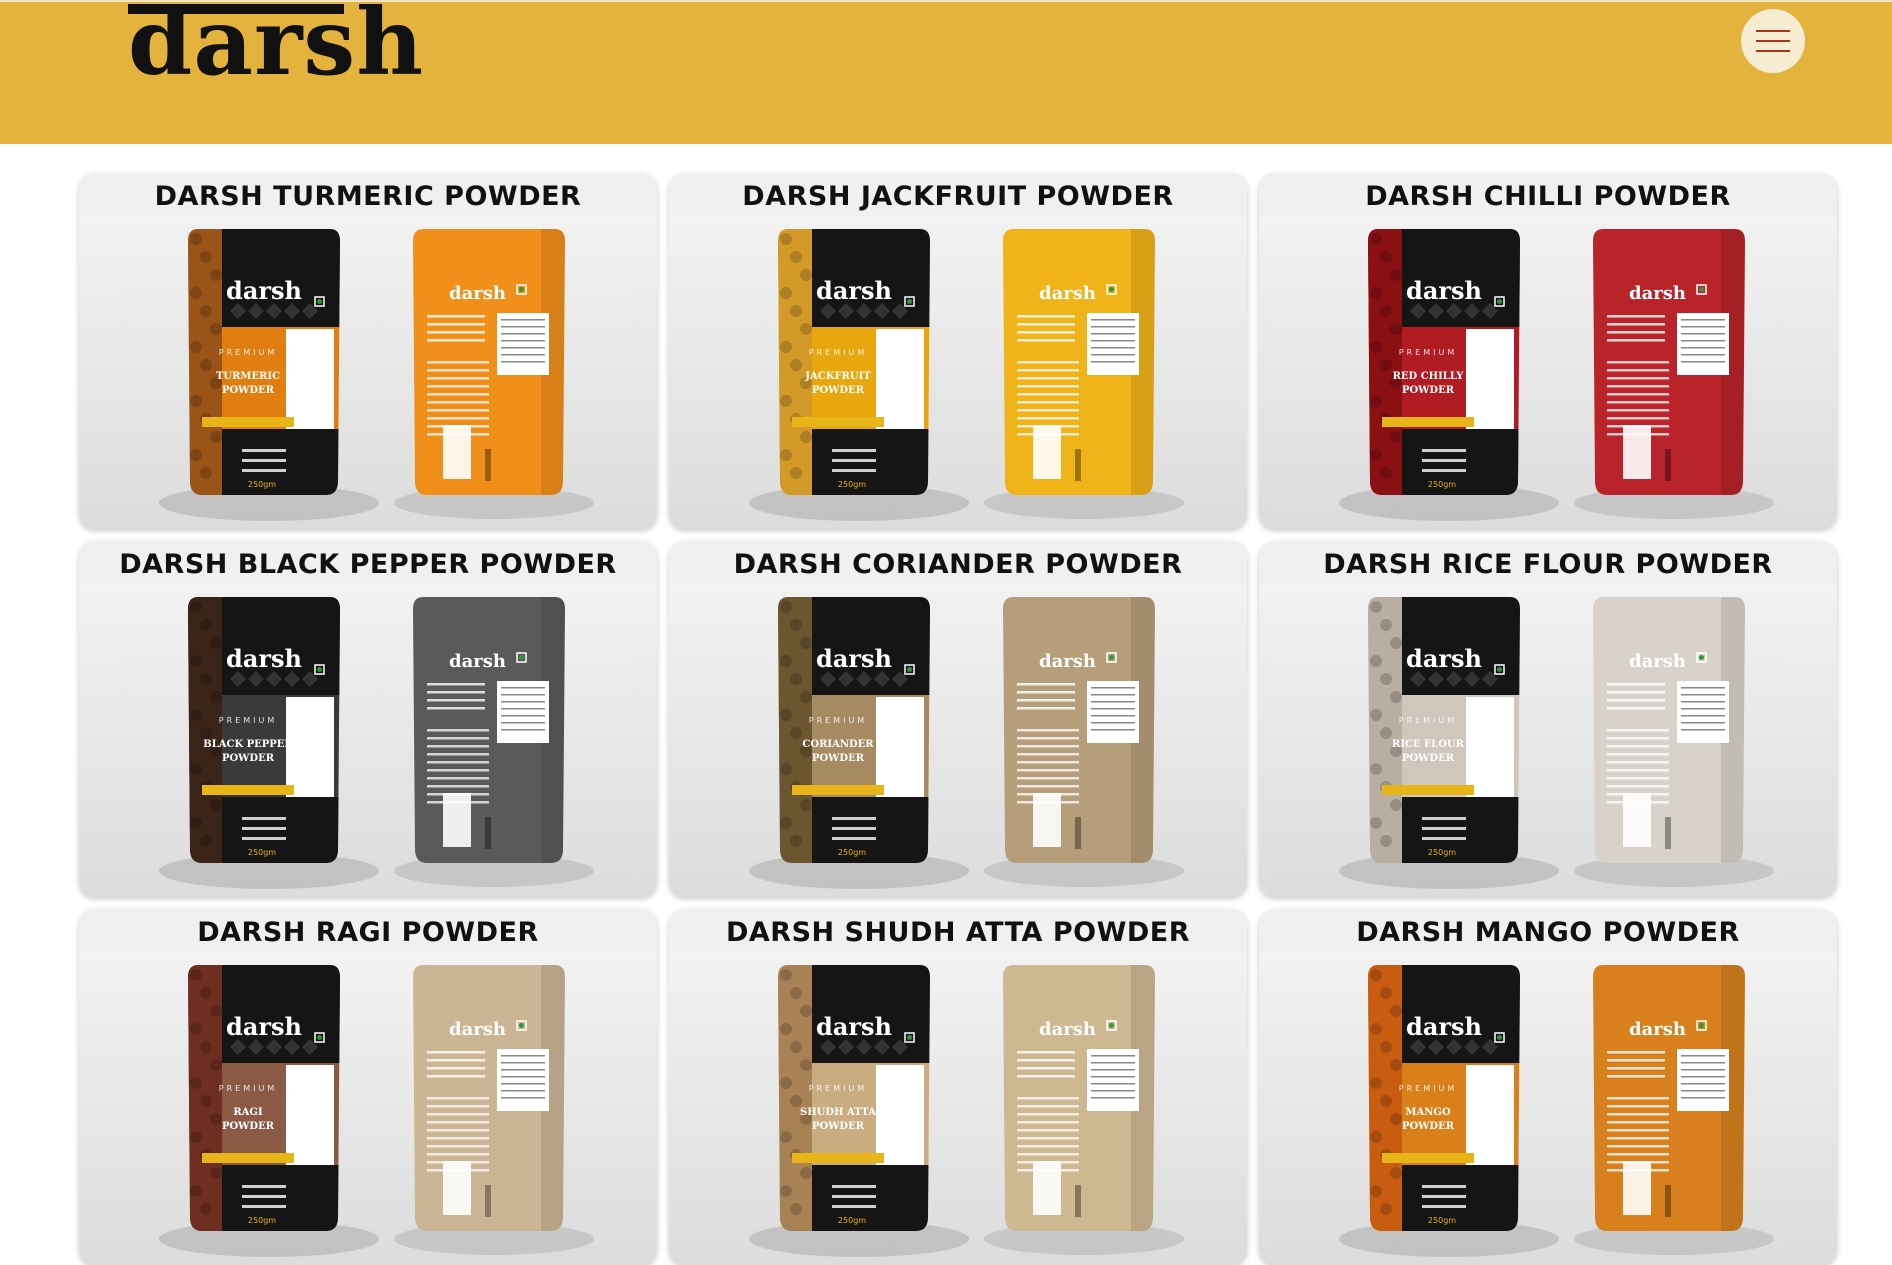 The height and width of the screenshot is (1265, 1892). Describe the element at coordinates (1429, 376) in the screenshot. I see `svg-text: RED CHILLY` at that location.